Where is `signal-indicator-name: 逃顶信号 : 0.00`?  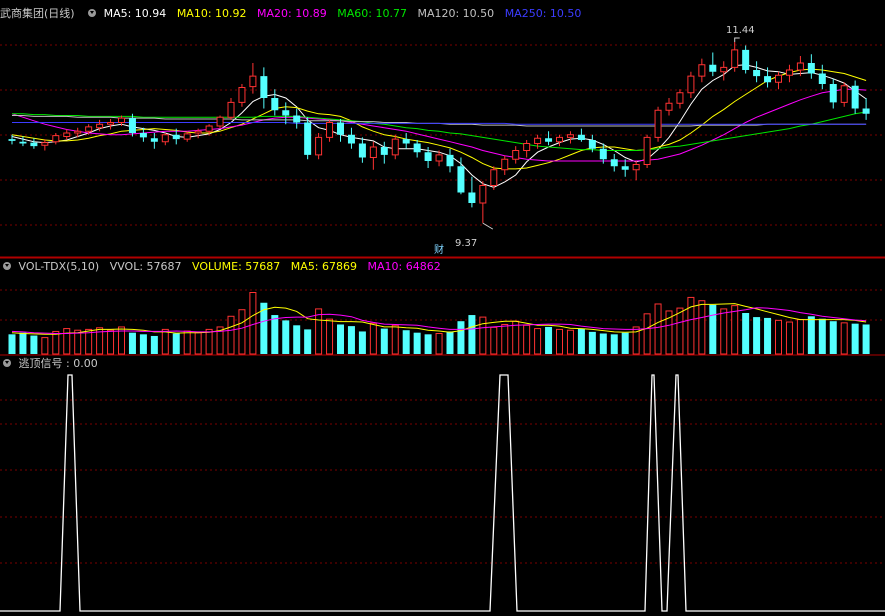
signal-indicator-name: 逃顶信号 : 0.00 is located at coordinates (58, 363).